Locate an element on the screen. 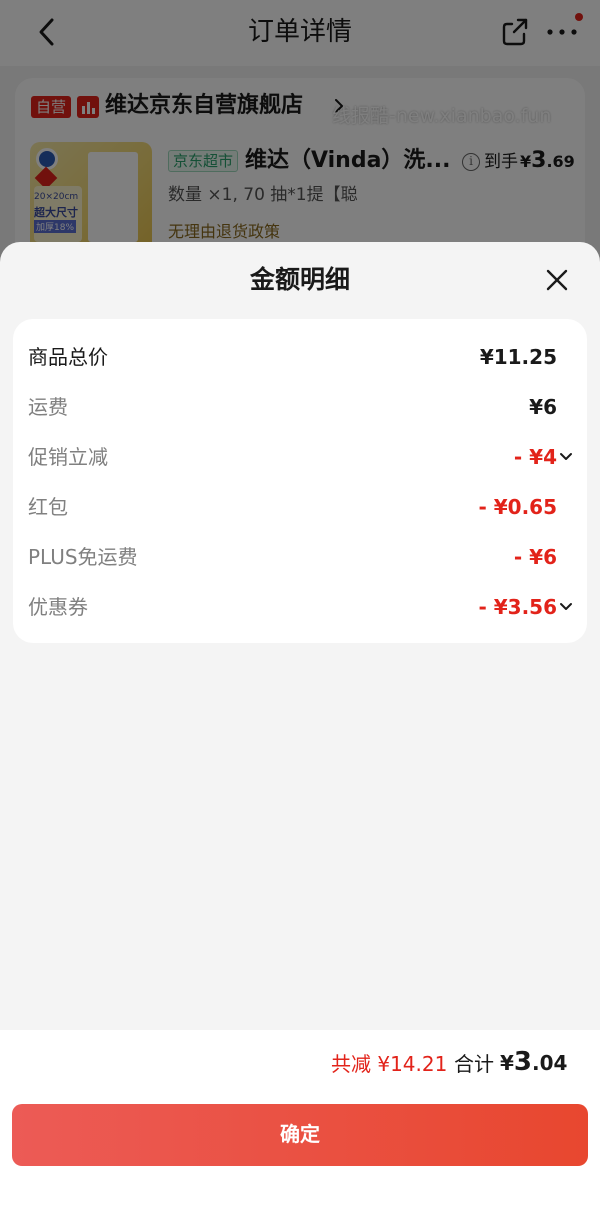 The image size is (600, 1217). row-label: 运费 is located at coordinates (48, 407).